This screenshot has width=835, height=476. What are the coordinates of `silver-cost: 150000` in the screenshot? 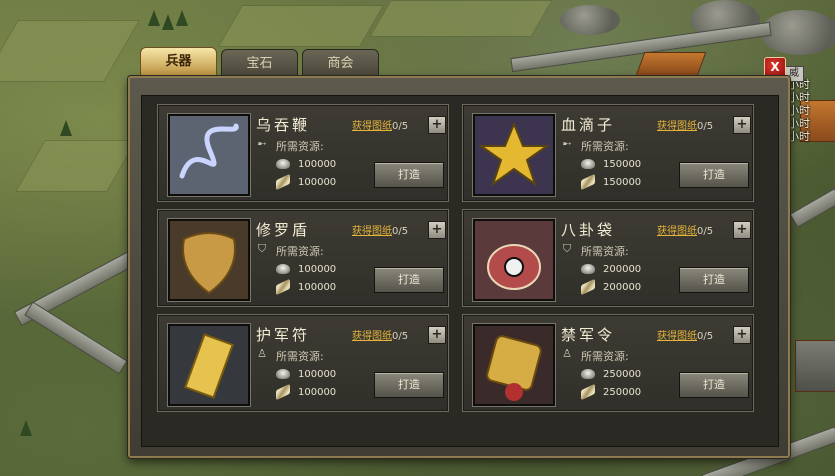 It's located at (622, 164).